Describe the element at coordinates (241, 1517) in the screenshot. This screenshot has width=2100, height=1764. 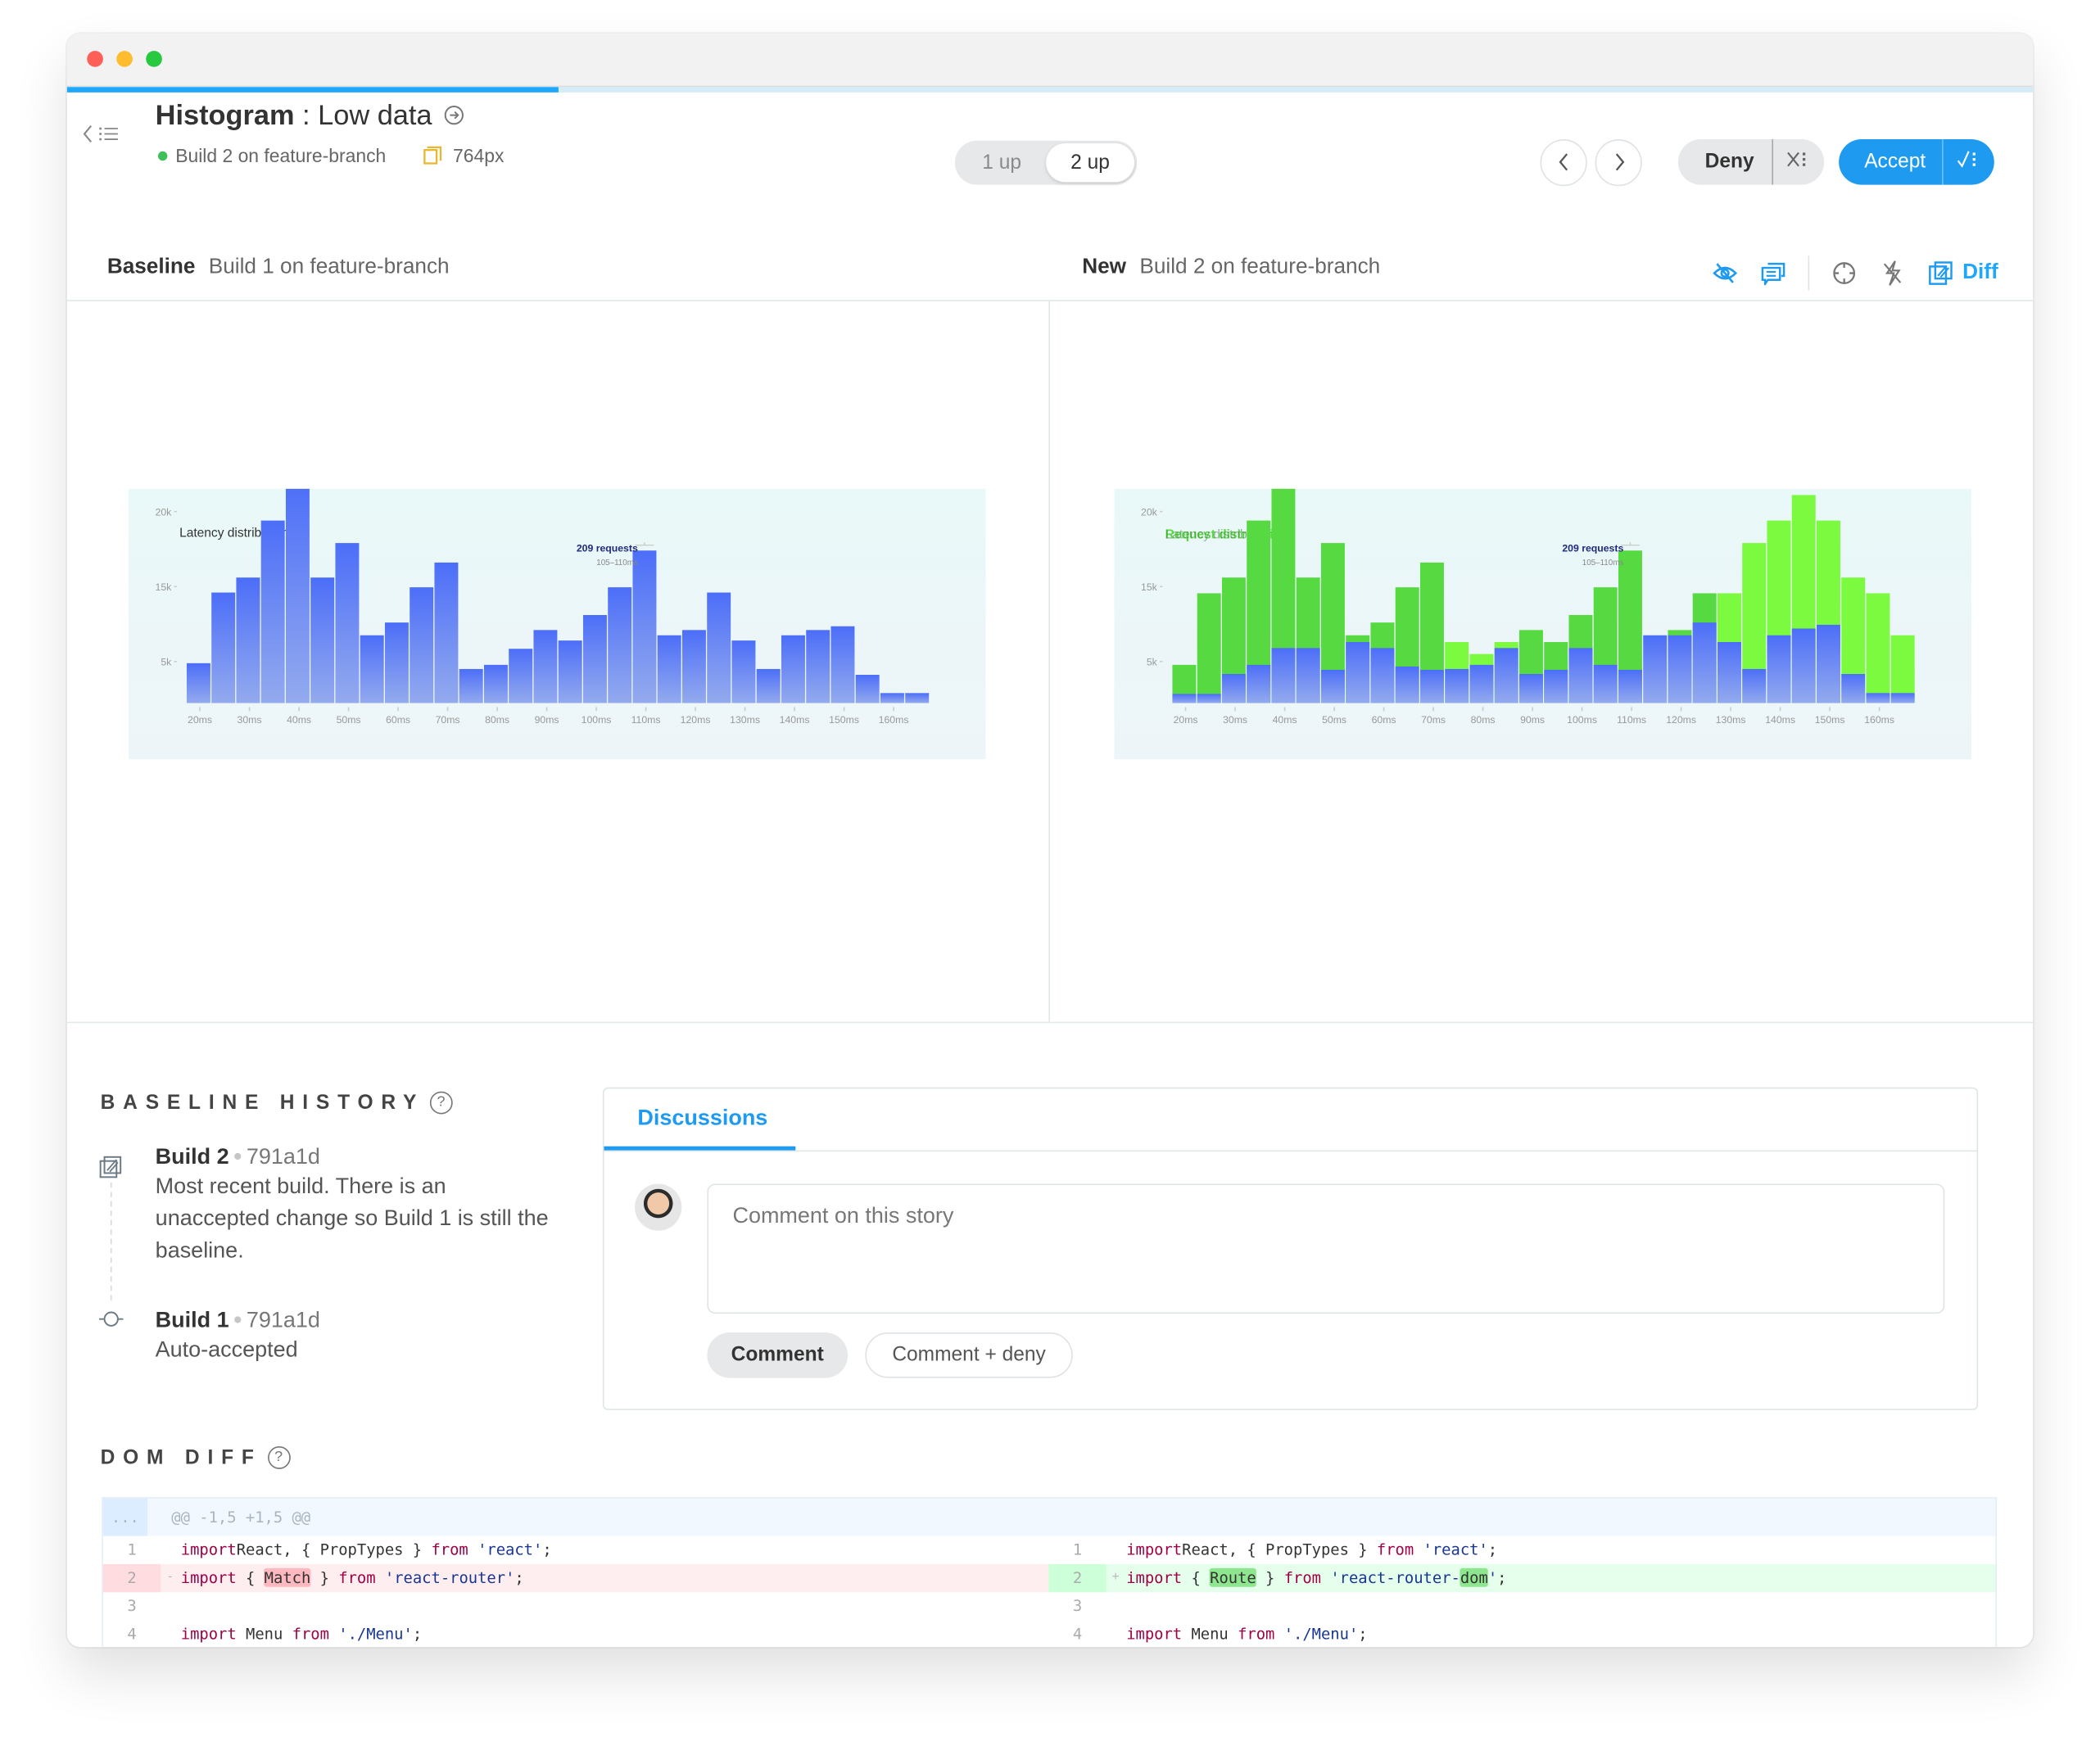
I see `hunk-range: @@ -1,5 +1,5 @@` at that location.